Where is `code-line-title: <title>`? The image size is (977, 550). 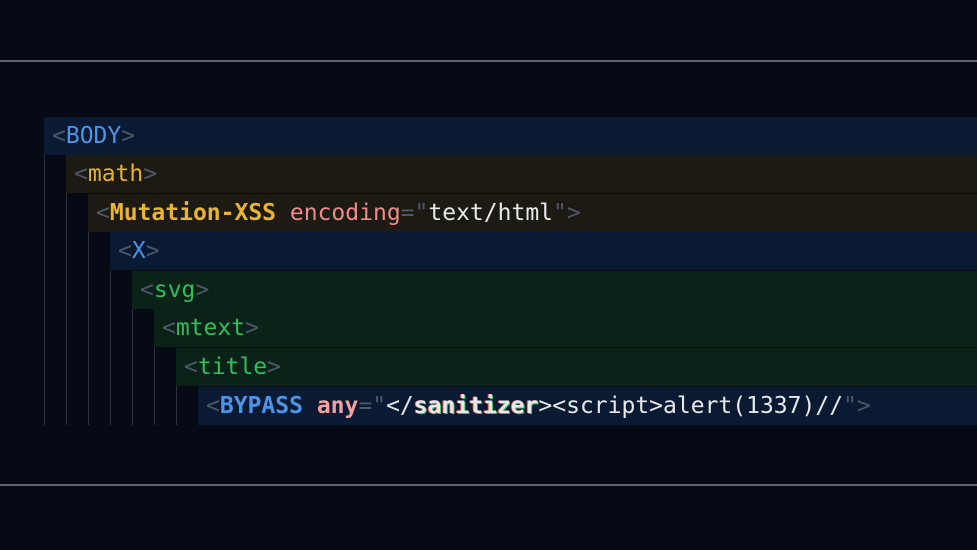
code-line-title: <title> is located at coordinates (576, 367).